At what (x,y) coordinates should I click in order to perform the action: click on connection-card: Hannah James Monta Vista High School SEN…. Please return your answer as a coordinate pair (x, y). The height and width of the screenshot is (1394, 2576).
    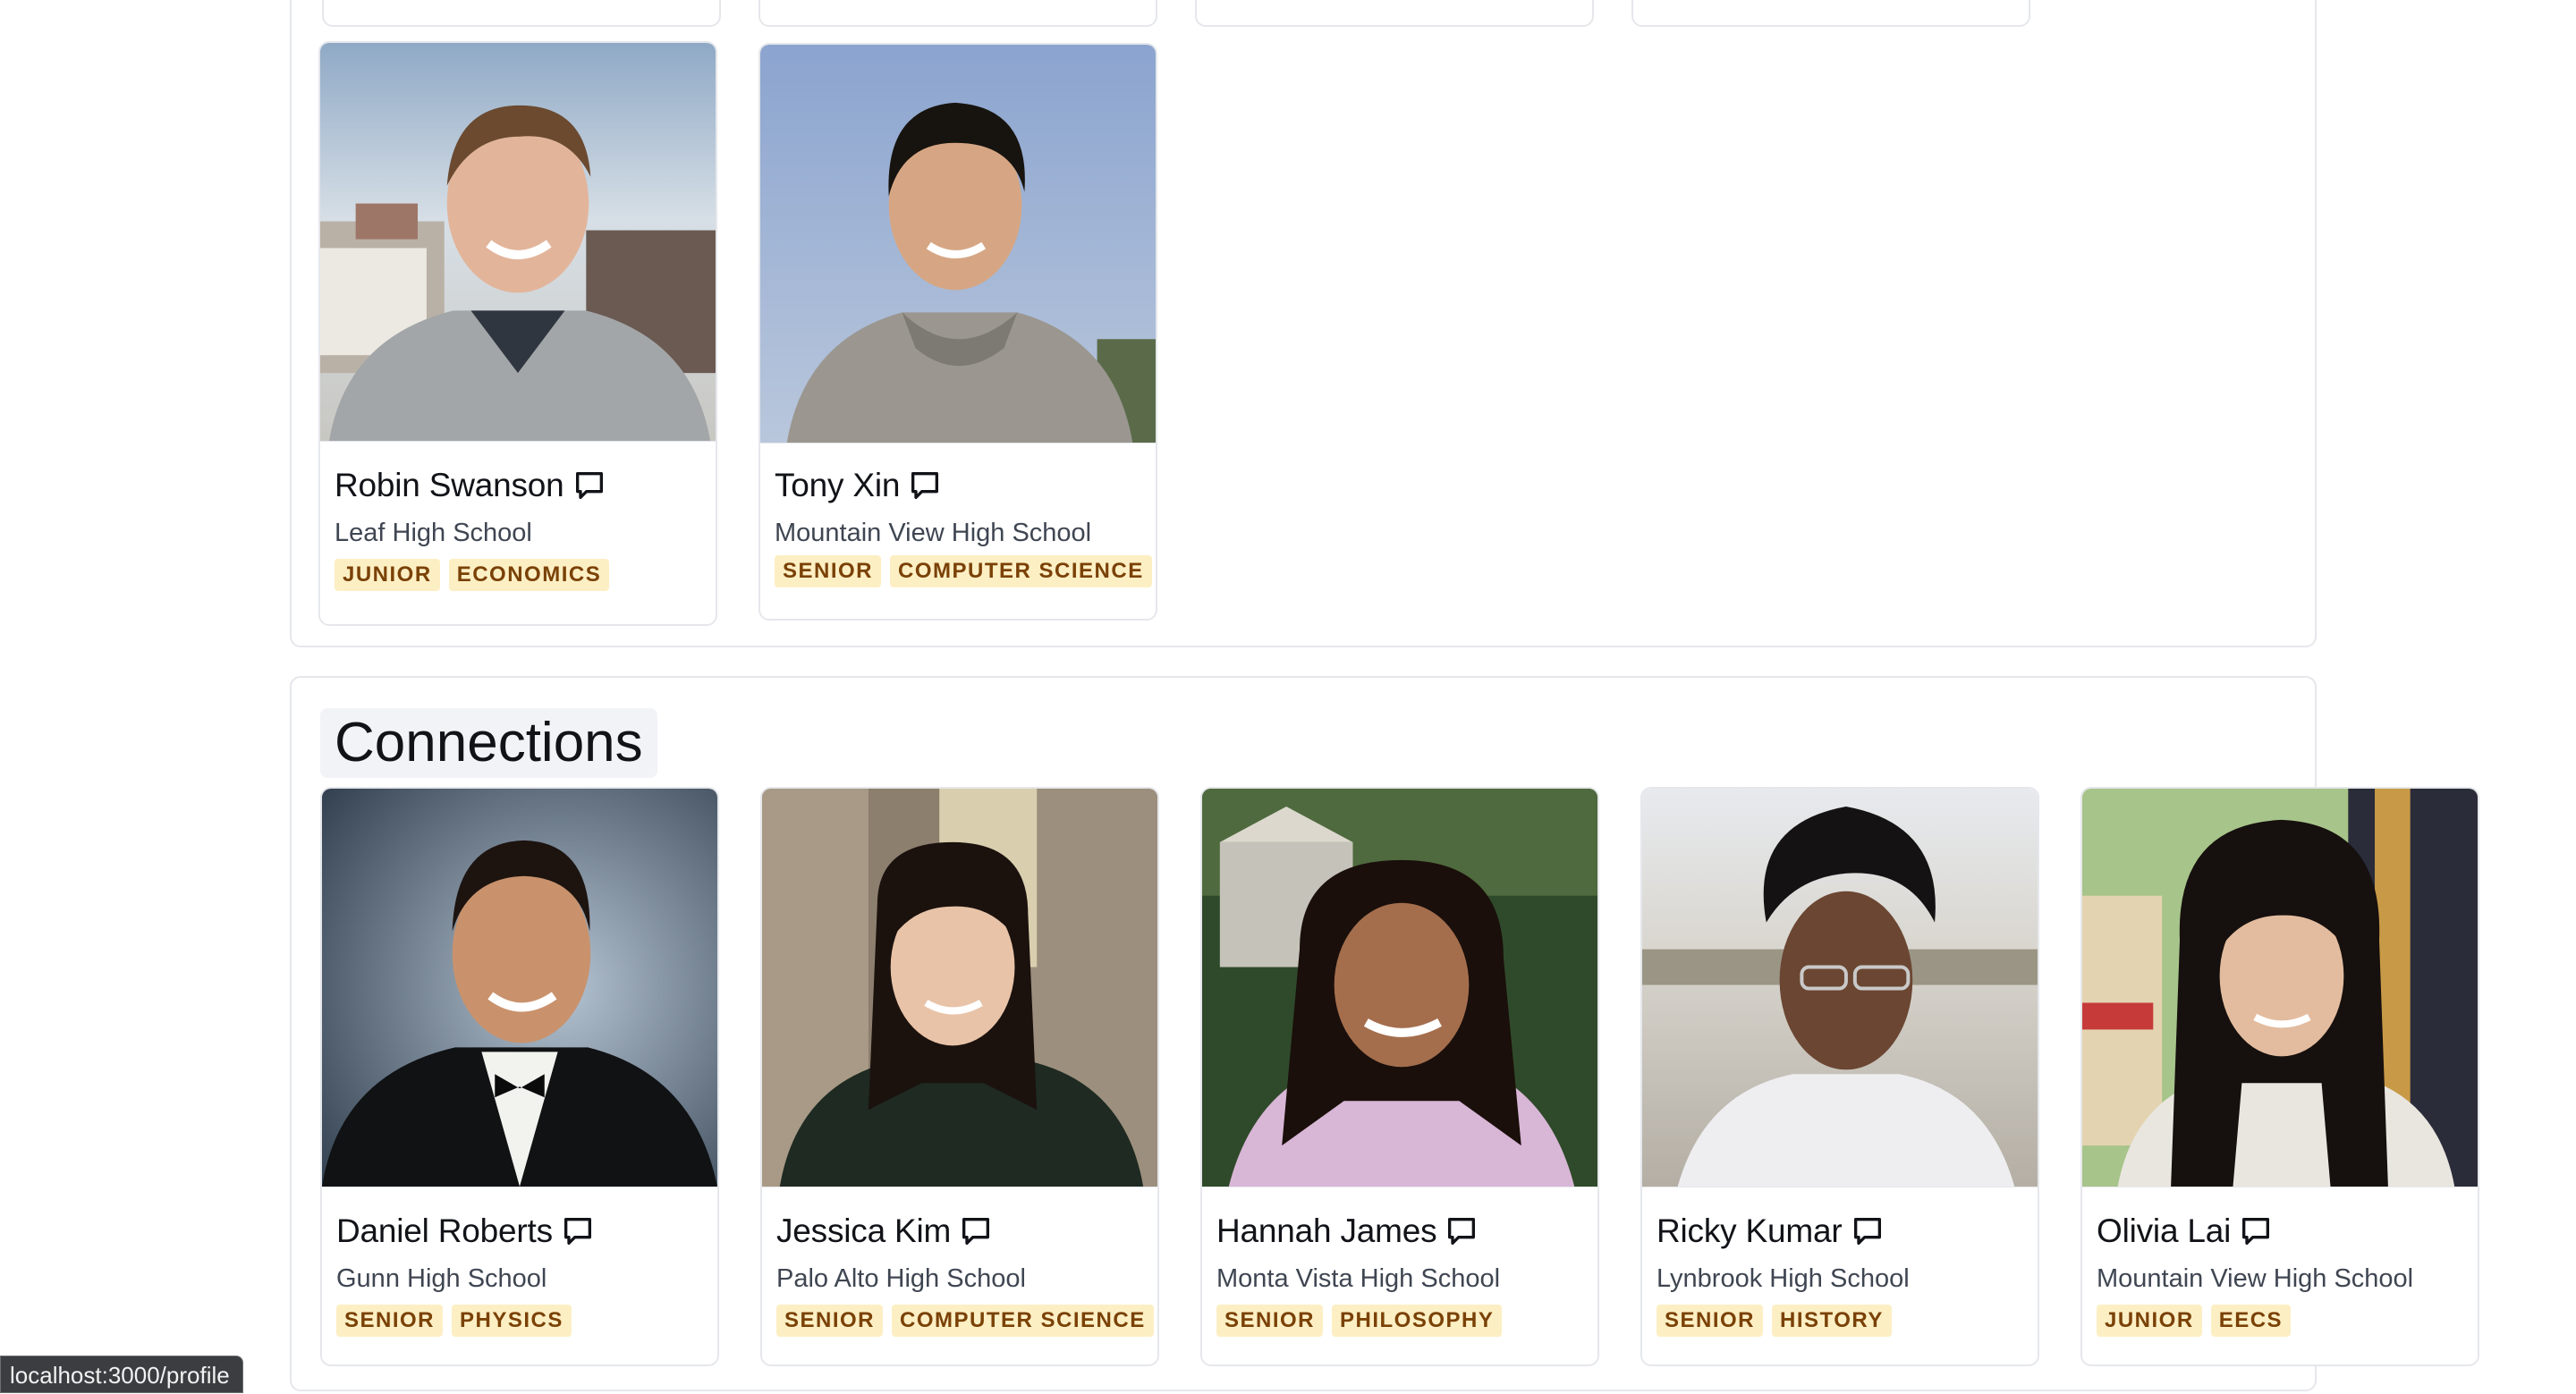
    Looking at the image, I should click on (1399, 1076).